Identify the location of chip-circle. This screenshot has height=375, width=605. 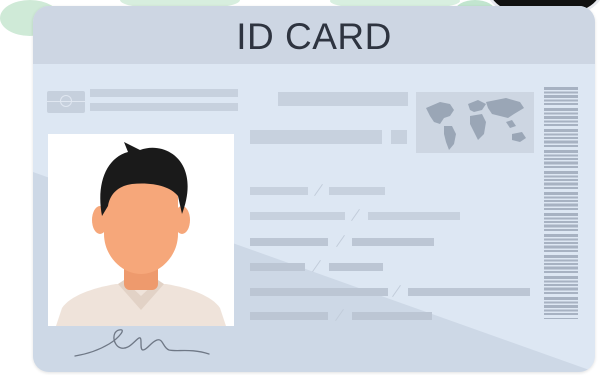
(66, 101).